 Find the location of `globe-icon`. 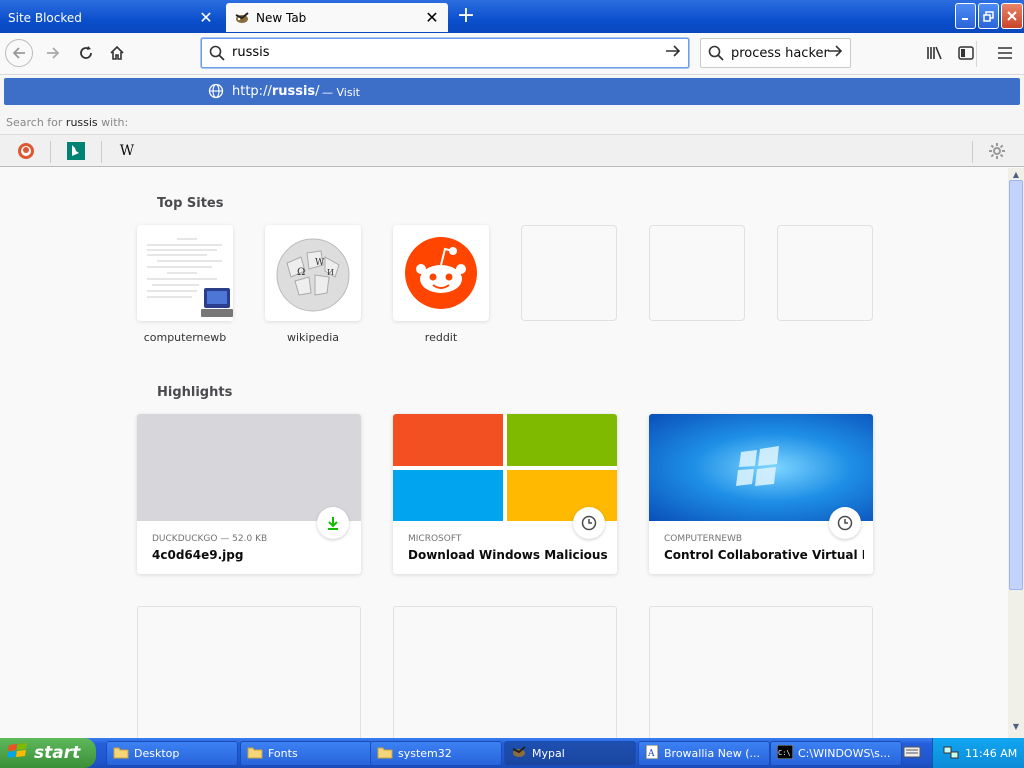

globe-icon is located at coordinates (216, 92).